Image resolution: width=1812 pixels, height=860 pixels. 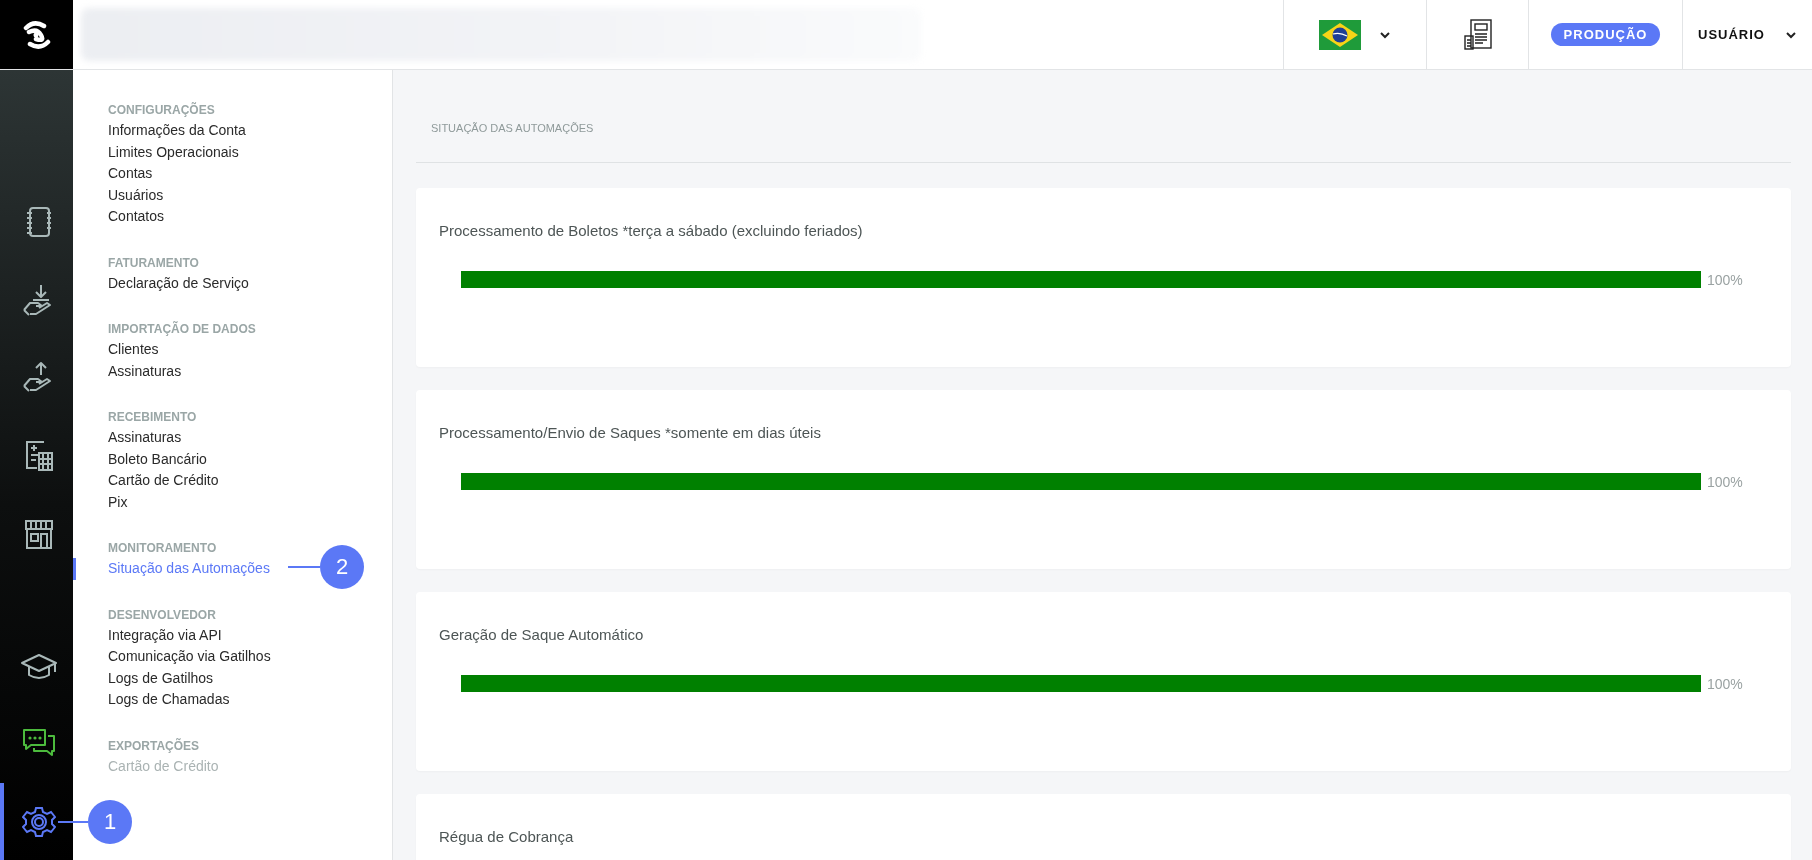 What do you see at coordinates (151, 700) in the screenshot?
I see `menu-item: Logs de Chamadas` at bounding box center [151, 700].